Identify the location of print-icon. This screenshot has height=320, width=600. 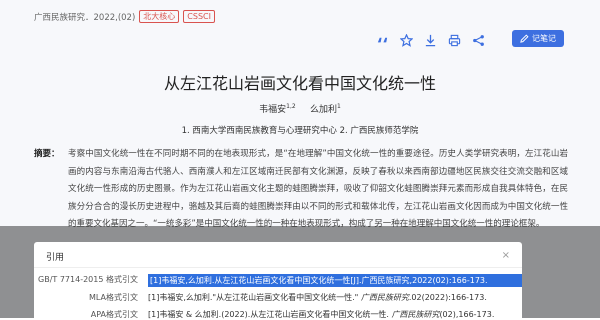
(454, 40).